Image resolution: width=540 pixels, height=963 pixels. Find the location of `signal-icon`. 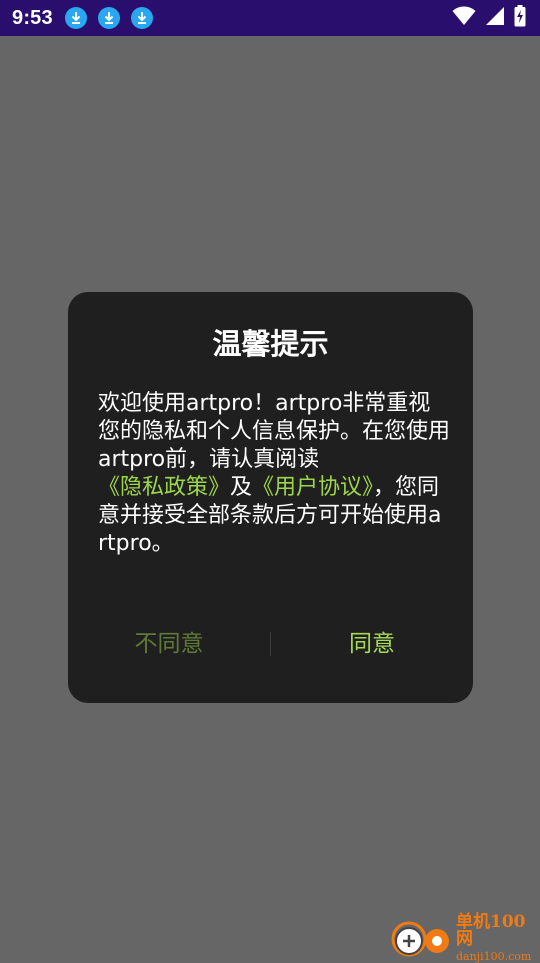

signal-icon is located at coordinates (495, 18).